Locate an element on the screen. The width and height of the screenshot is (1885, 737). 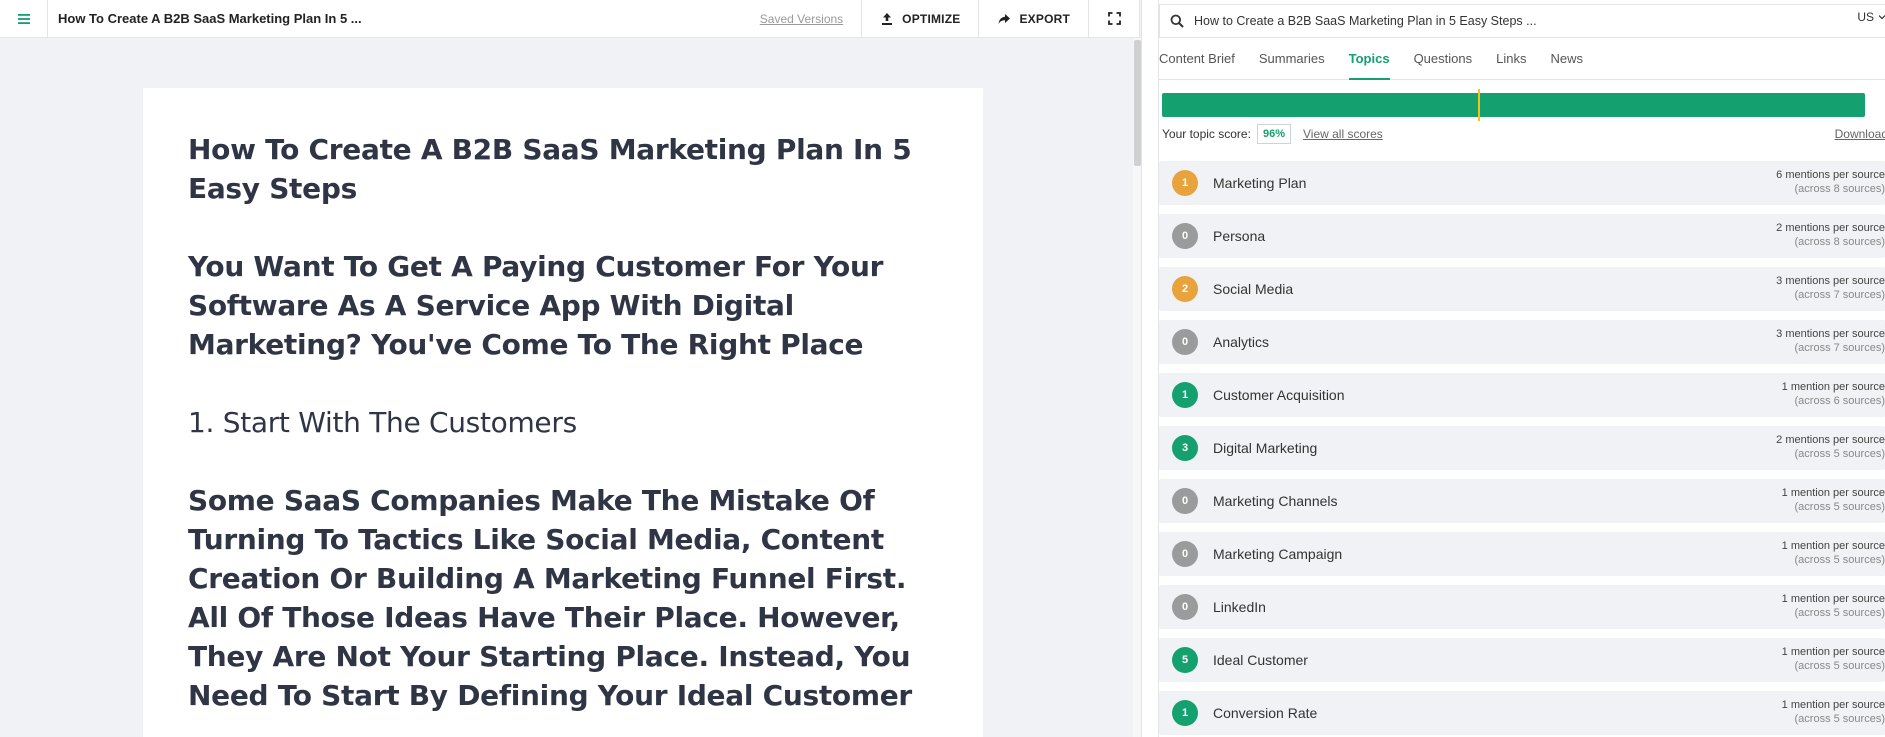
country-value: US is located at coordinates (1865, 17).